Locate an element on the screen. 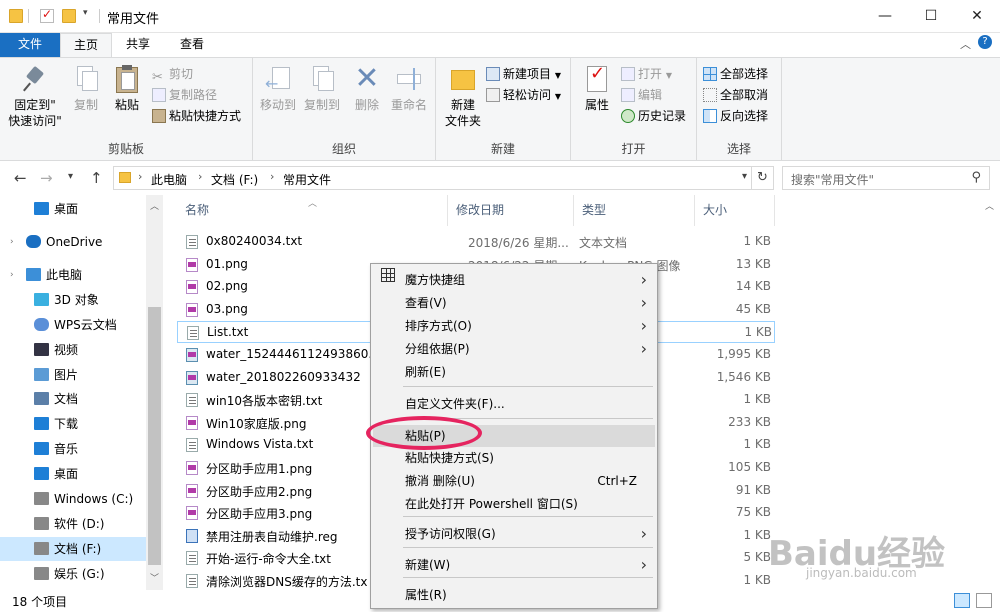 The width and height of the screenshot is (1000, 612). close-button: ✕ is located at coordinates (977, 16).